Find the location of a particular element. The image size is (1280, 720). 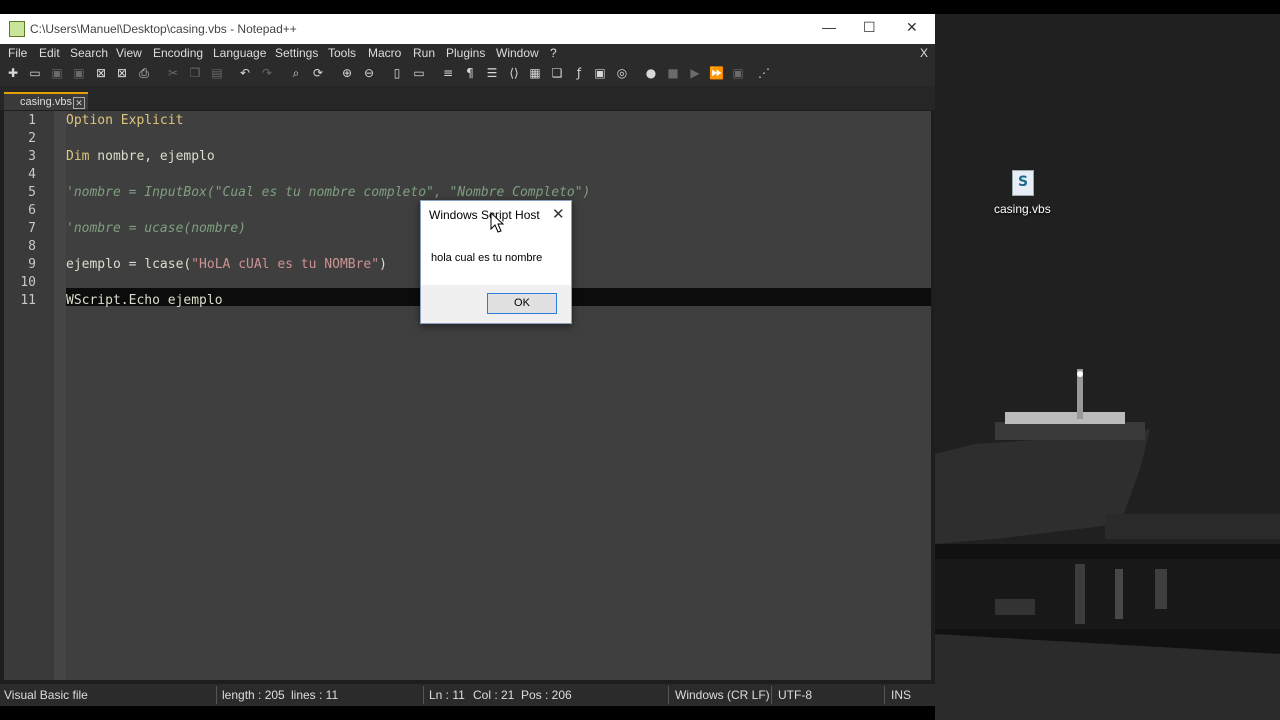

play-macro-icon: ▶ is located at coordinates (695, 73).